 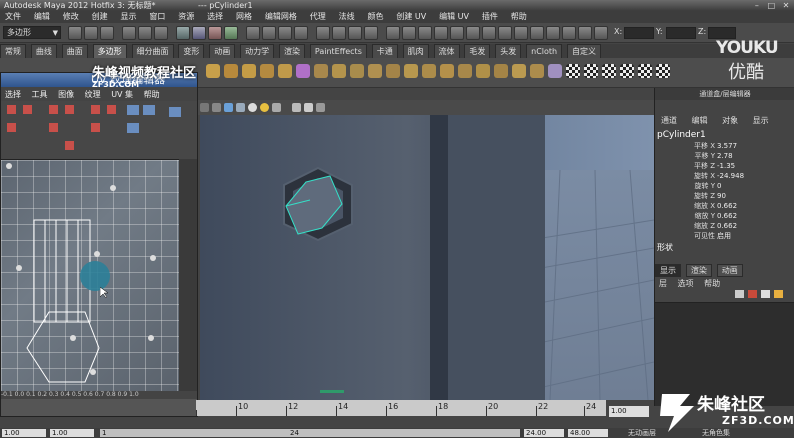 What do you see at coordinates (409, 33) in the screenshot?
I see `attribute-editor-icon` at bounding box center [409, 33].